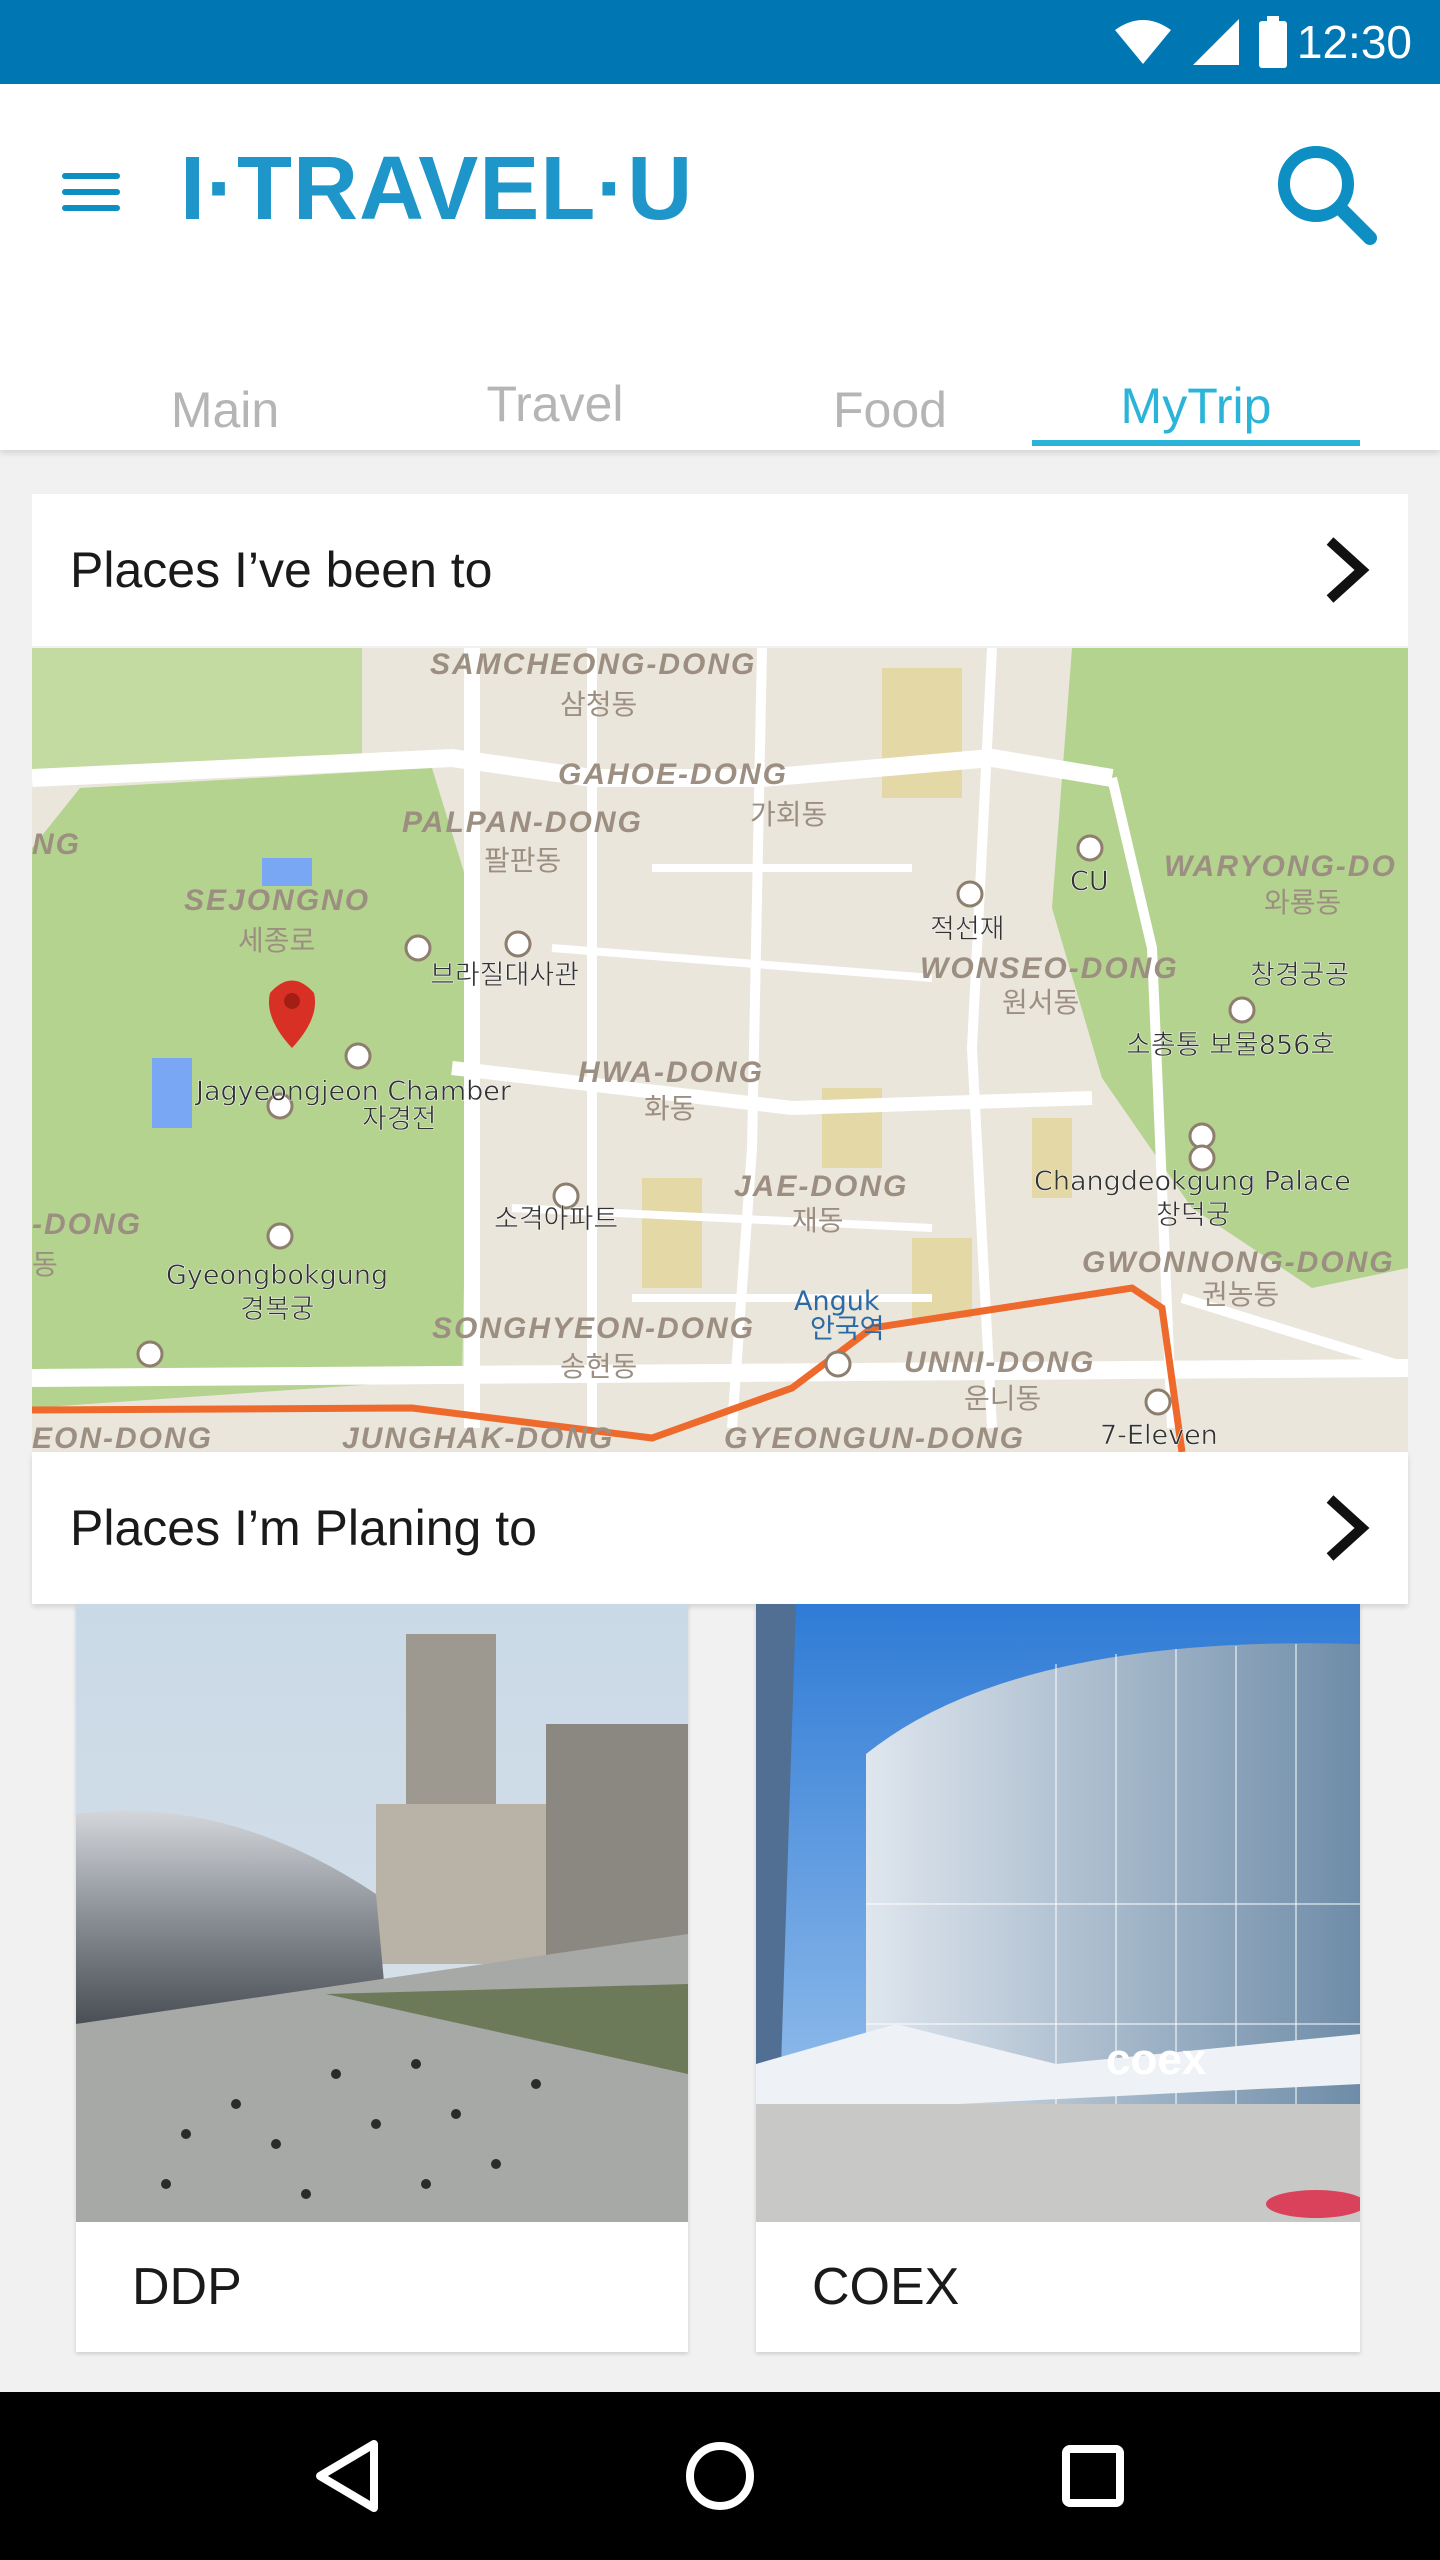 The image size is (1440, 2560). I want to click on menu-button, so click(92, 192).